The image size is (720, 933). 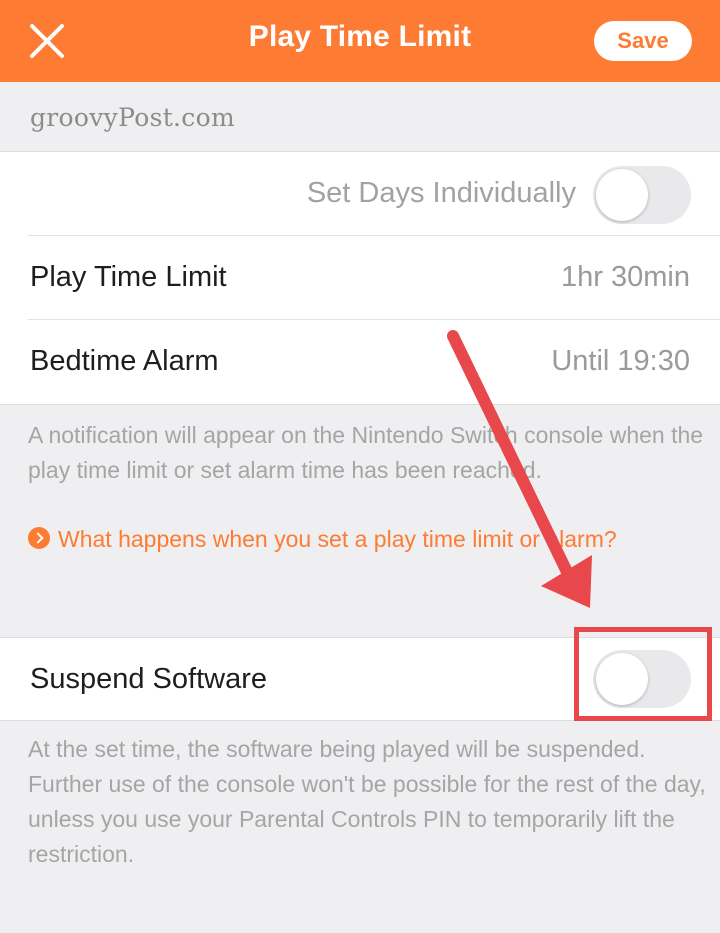 I want to click on set-days-toggle, so click(x=642, y=195).